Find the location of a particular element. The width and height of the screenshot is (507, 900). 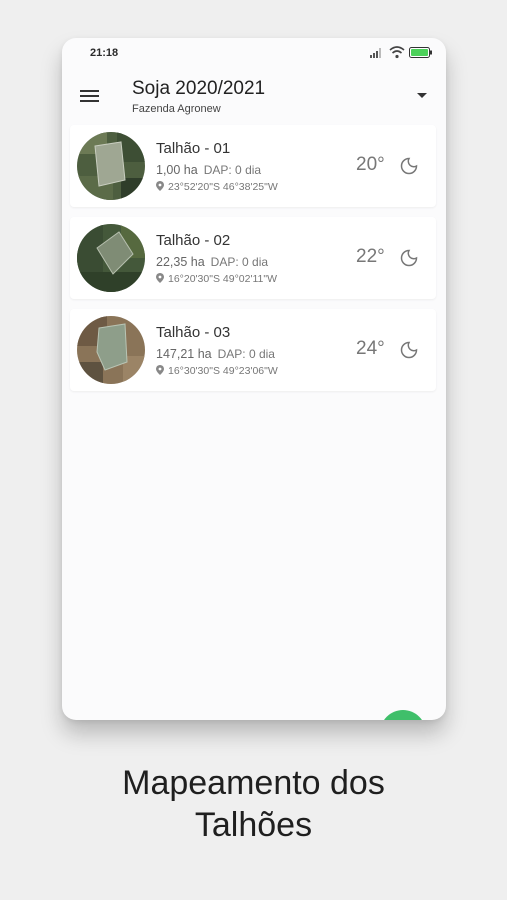

menu-icon is located at coordinates (90, 96).